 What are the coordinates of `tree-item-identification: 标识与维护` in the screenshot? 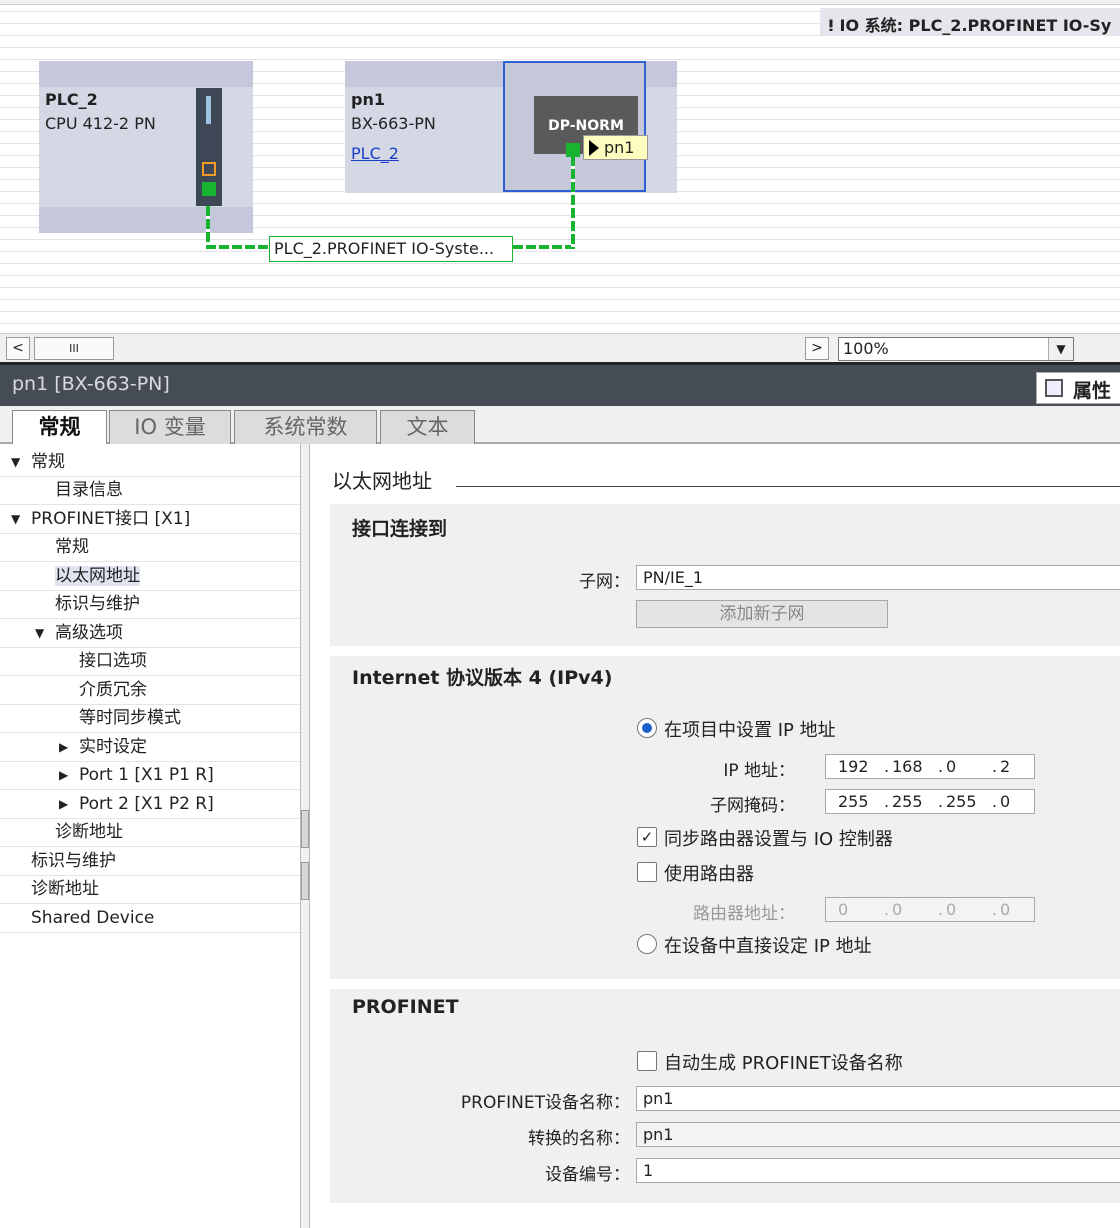 It's located at (97, 604).